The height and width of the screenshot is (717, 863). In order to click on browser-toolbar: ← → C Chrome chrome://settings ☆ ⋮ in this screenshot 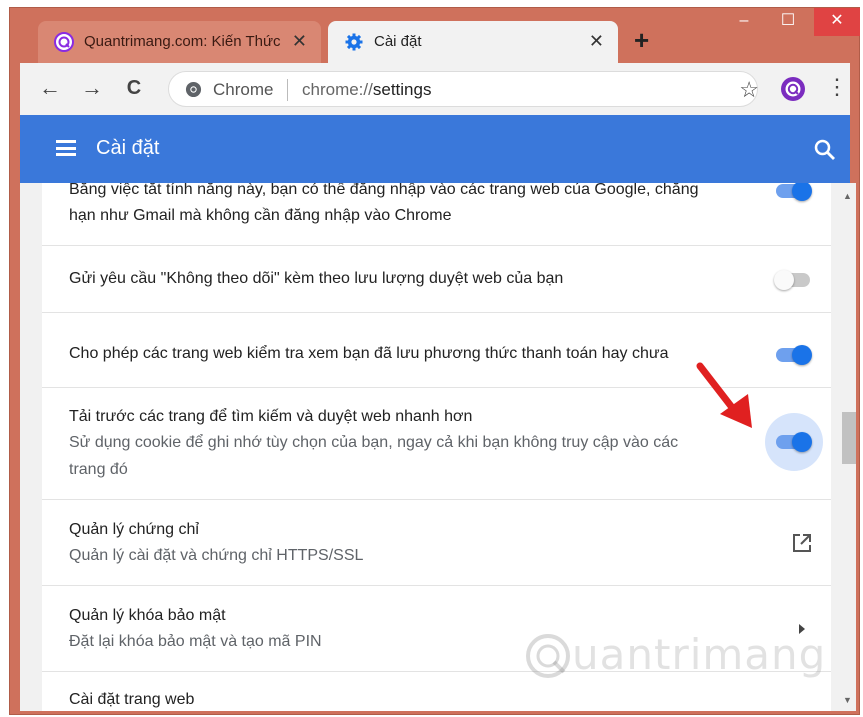, I will do `click(435, 89)`.